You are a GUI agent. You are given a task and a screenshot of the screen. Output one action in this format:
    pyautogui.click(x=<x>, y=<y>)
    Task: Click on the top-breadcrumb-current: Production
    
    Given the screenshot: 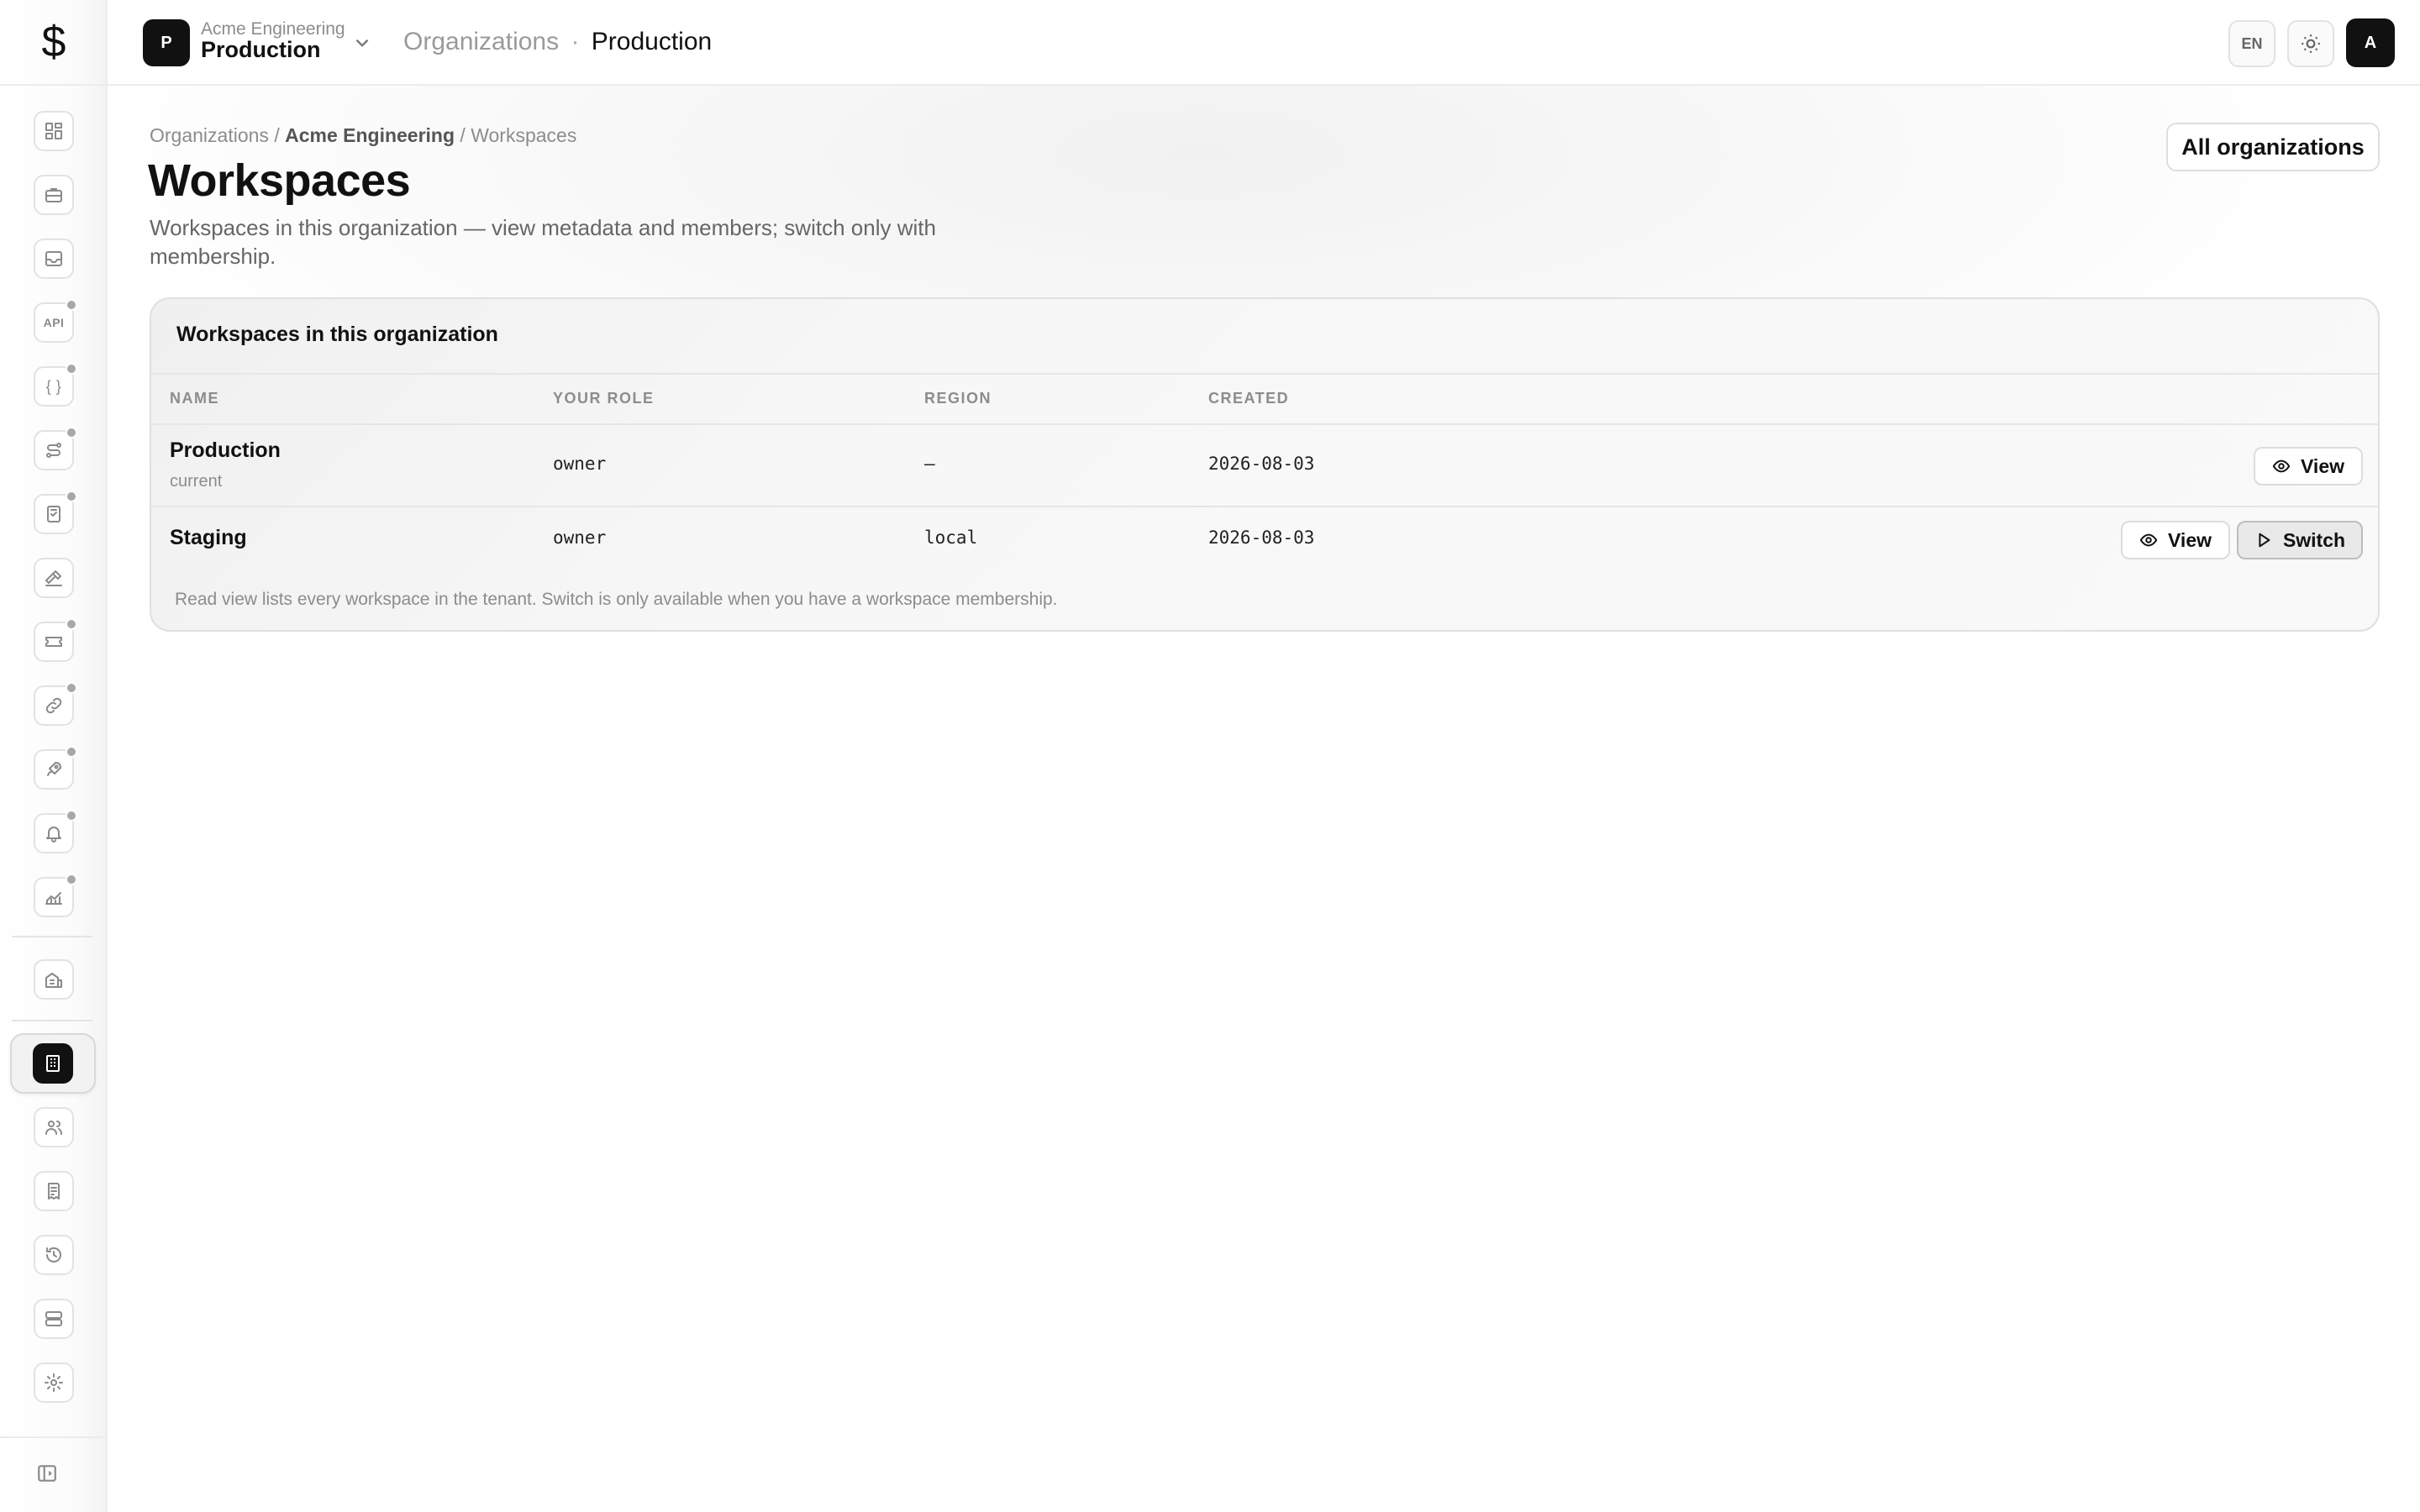 What is the action you would take?
    pyautogui.click(x=652, y=41)
    